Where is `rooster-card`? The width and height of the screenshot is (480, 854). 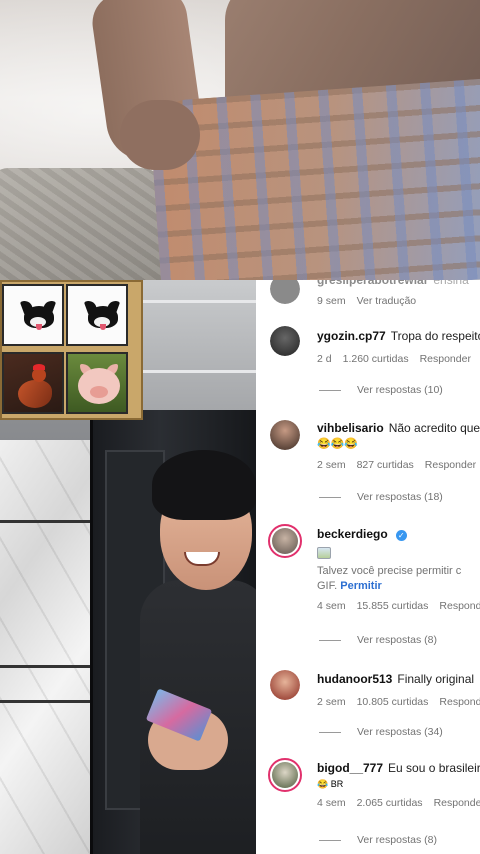
rooster-card is located at coordinates (33, 383).